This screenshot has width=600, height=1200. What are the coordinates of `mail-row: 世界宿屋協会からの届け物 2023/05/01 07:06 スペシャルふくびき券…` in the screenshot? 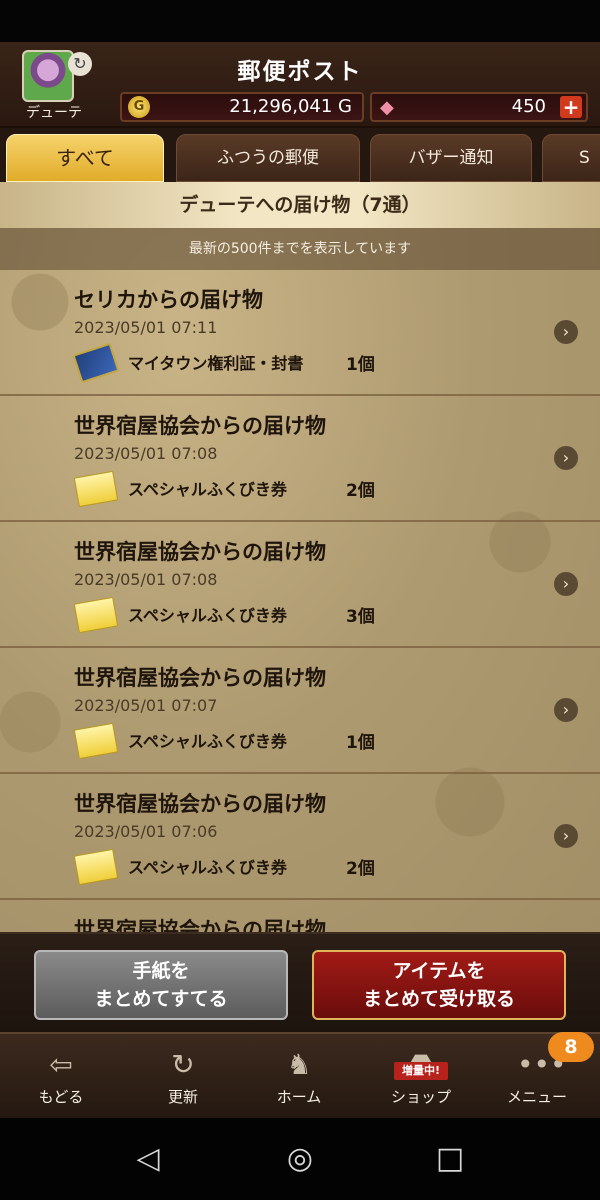 It's located at (300, 837).